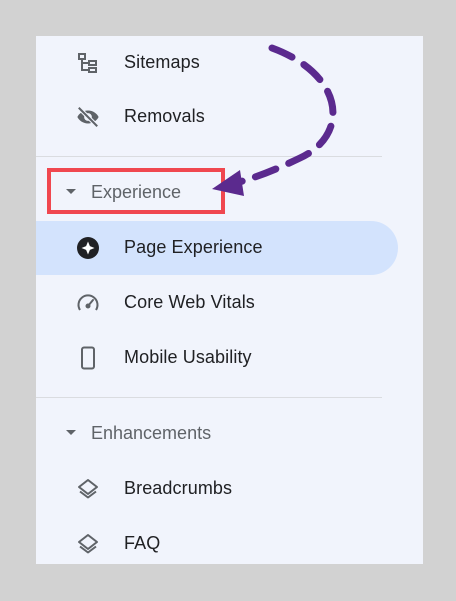 The width and height of the screenshot is (456, 601). I want to click on sidebar-item-removals: Removals, so click(217, 117).